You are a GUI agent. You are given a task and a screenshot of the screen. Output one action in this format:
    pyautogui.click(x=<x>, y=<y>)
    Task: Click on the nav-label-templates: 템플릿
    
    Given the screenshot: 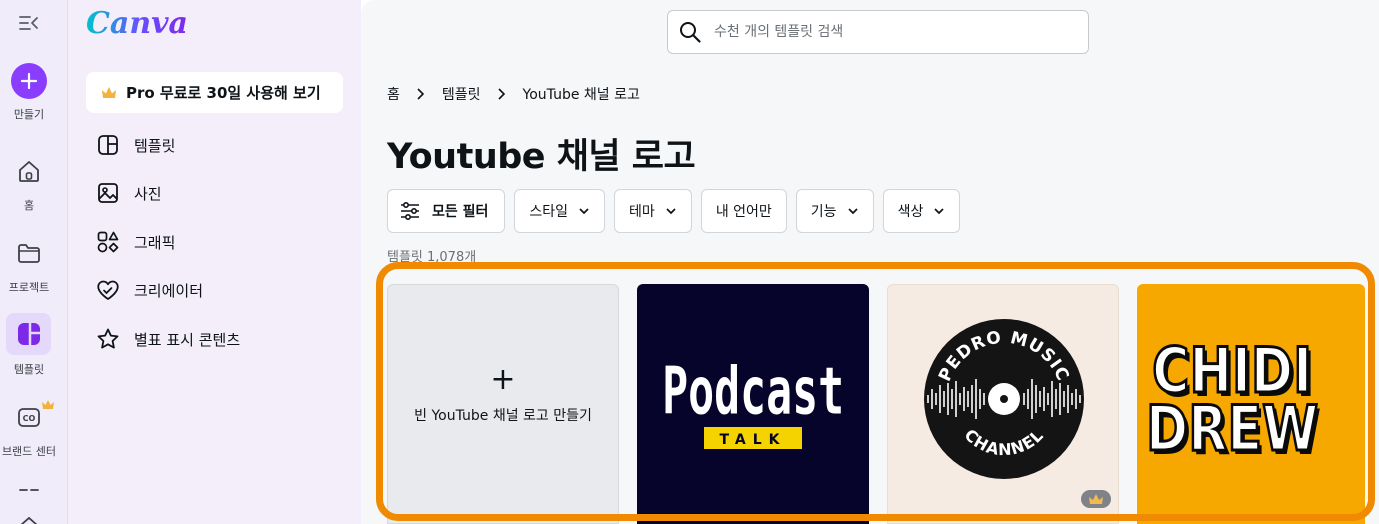 What is the action you would take?
    pyautogui.click(x=155, y=145)
    